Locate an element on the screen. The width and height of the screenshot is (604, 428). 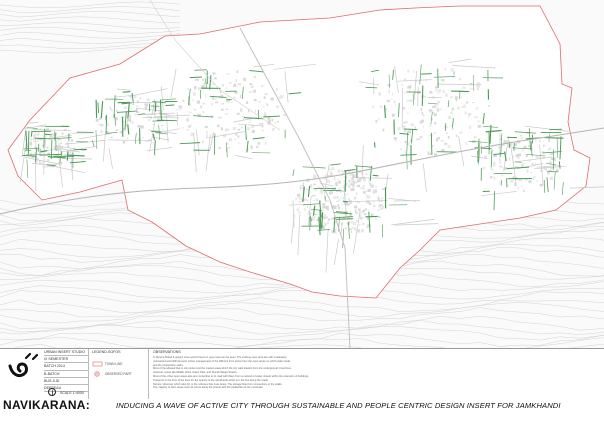
legend-swatch-icon is located at coordinates (98, 374).